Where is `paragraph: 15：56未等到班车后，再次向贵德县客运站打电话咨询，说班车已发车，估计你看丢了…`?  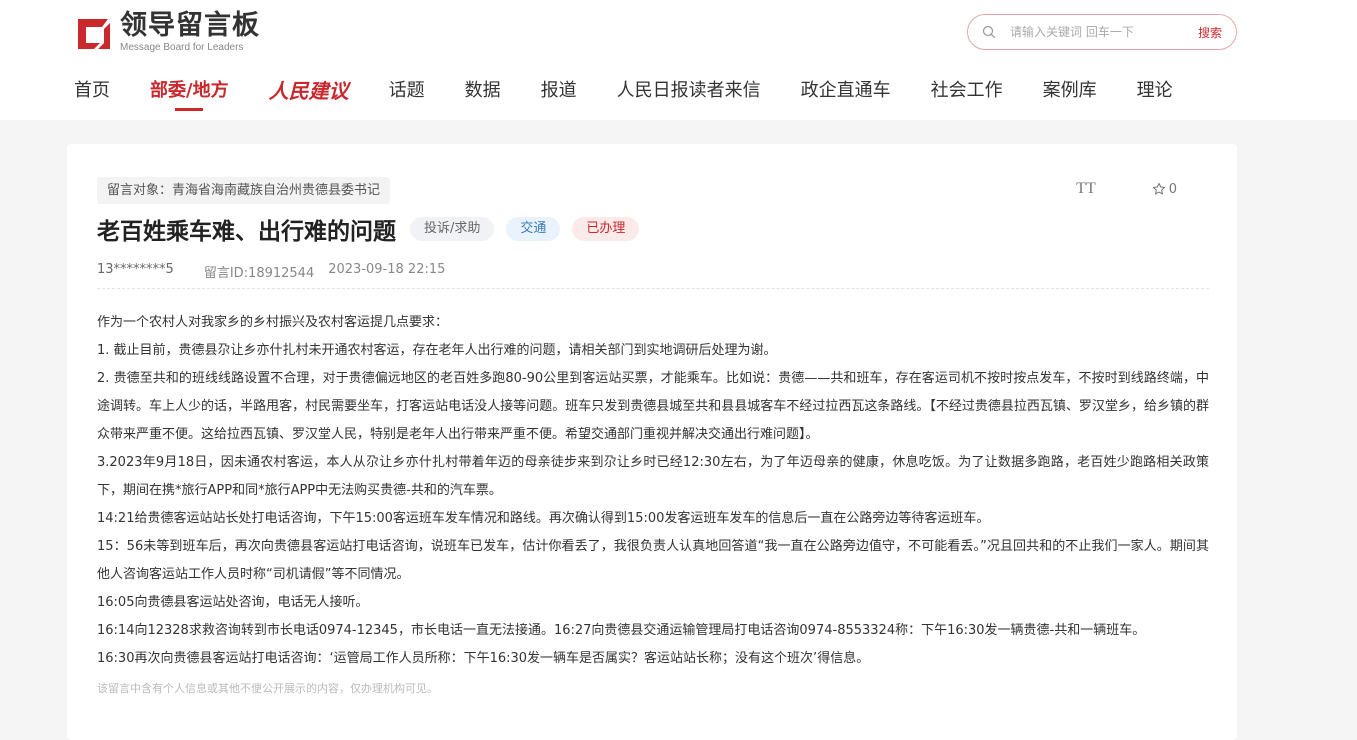
paragraph: 15：56未等到班车后，再次向贵德县客运站打电话咨询，说班车已发车，估计你看丢了… is located at coordinates (653, 560).